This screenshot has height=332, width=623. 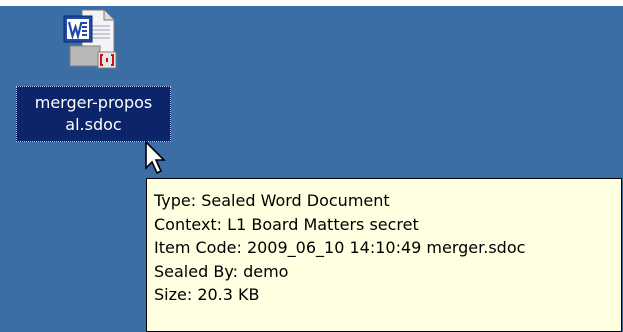 What do you see at coordinates (286, 224) in the screenshot?
I see `tooltip-context: Context: L1 Board Matters secret` at bounding box center [286, 224].